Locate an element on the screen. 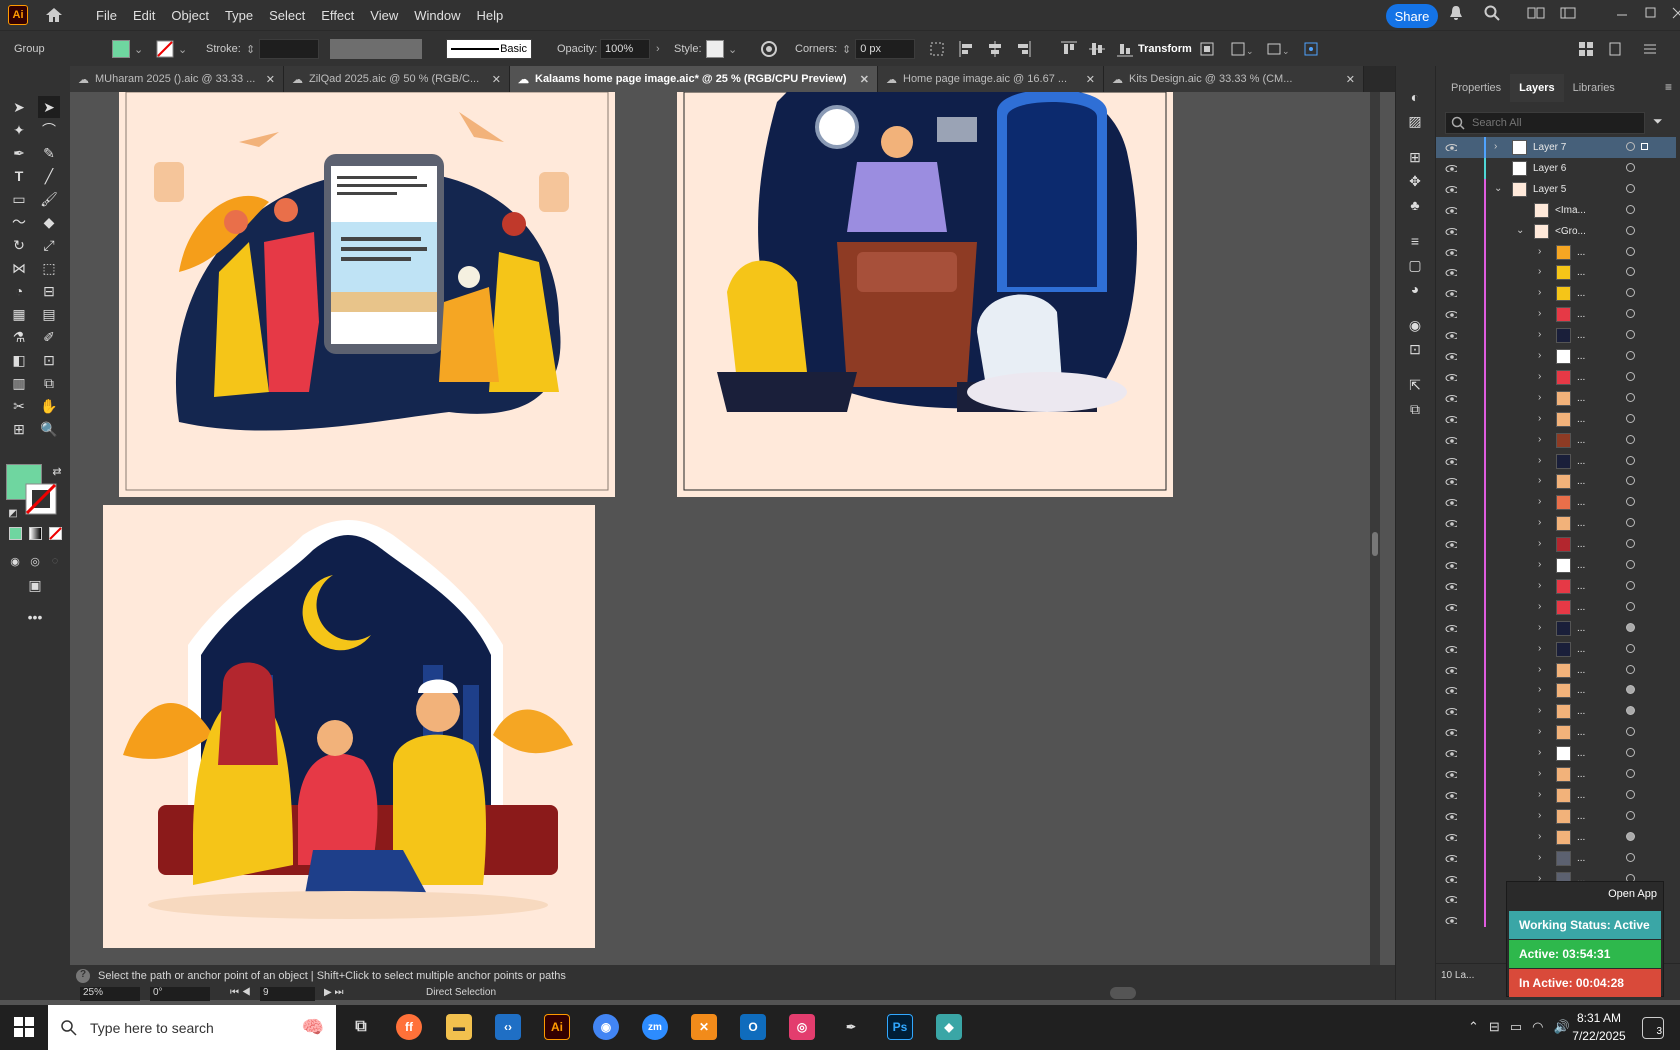 Image resolution: width=1680 pixels, height=1050 pixels. chevron-up-icon: ⌃ is located at coordinates (1473, 1027).